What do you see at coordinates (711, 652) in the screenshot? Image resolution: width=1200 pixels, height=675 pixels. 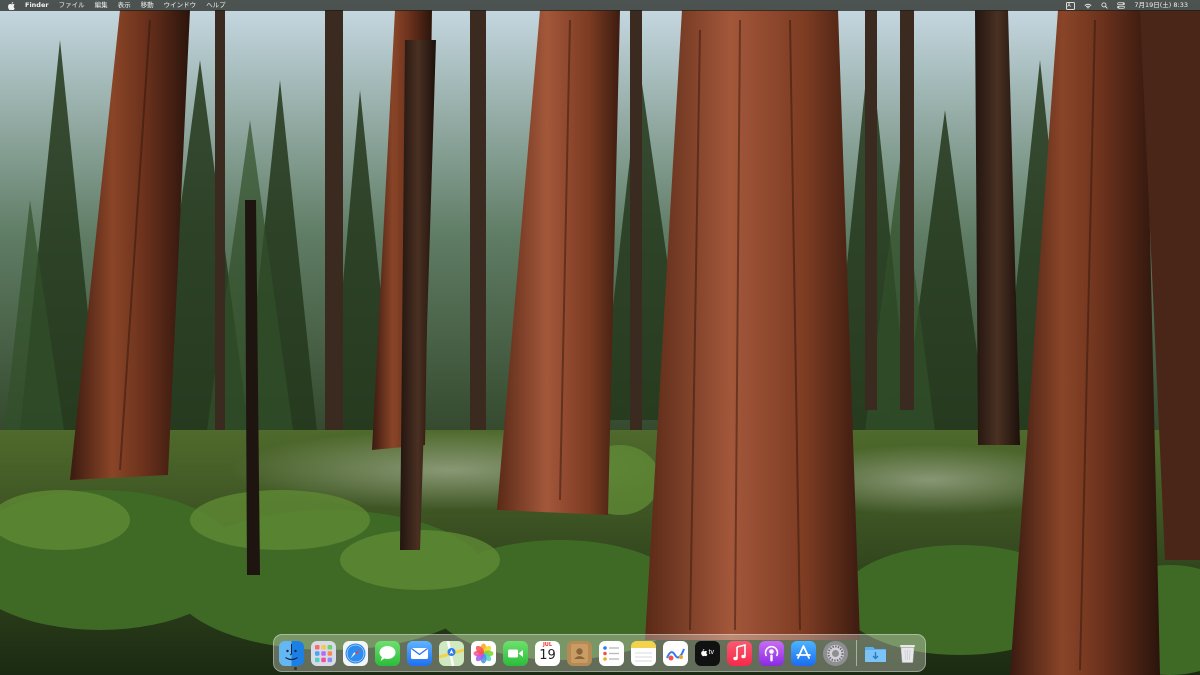 I see `tv-label: tv` at bounding box center [711, 652].